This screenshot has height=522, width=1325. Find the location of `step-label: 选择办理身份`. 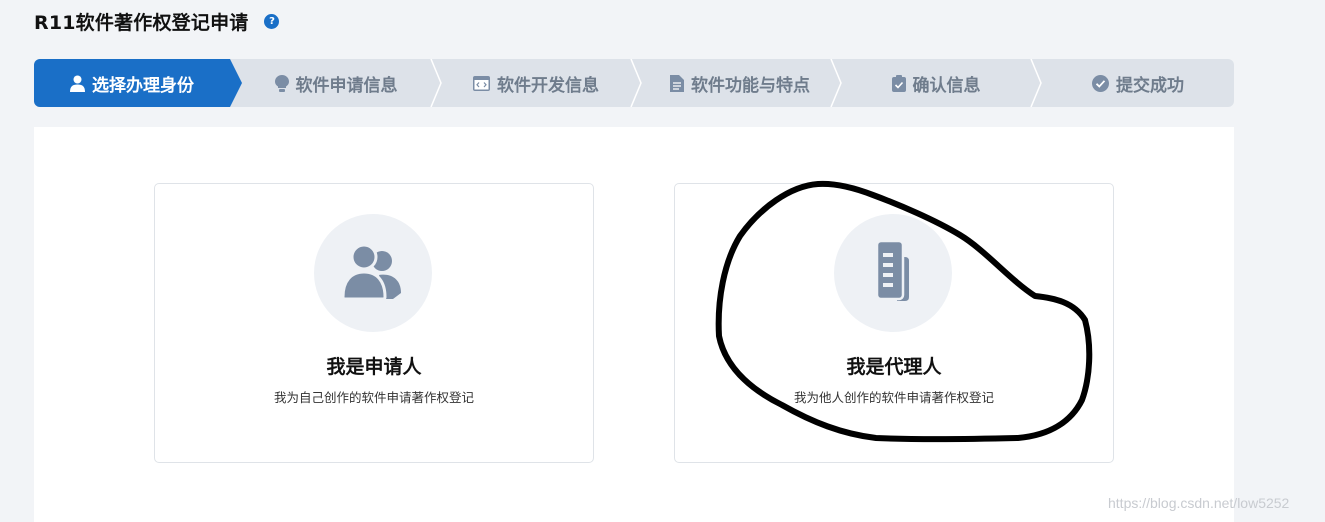

step-label: 选择办理身份 is located at coordinates (143, 85).